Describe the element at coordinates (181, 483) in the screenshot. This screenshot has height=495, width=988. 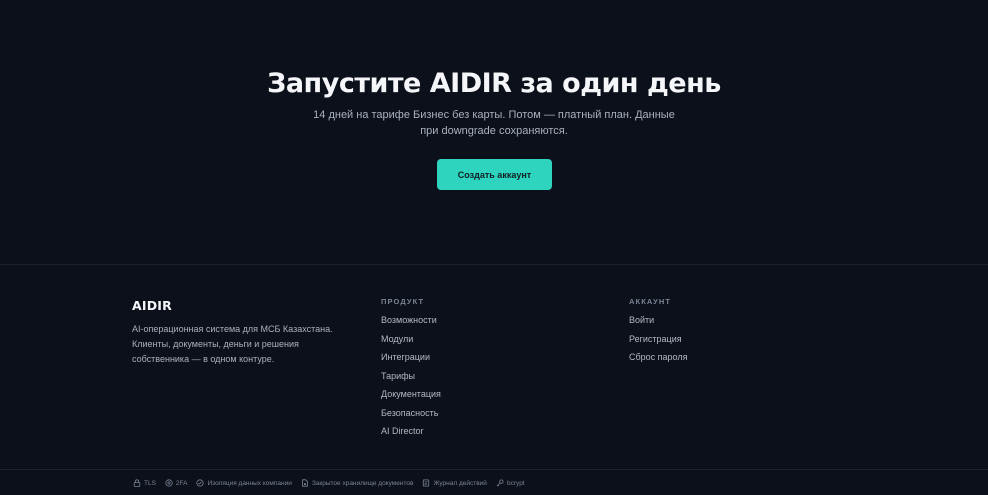
I see `trust-label: 2FA` at that location.